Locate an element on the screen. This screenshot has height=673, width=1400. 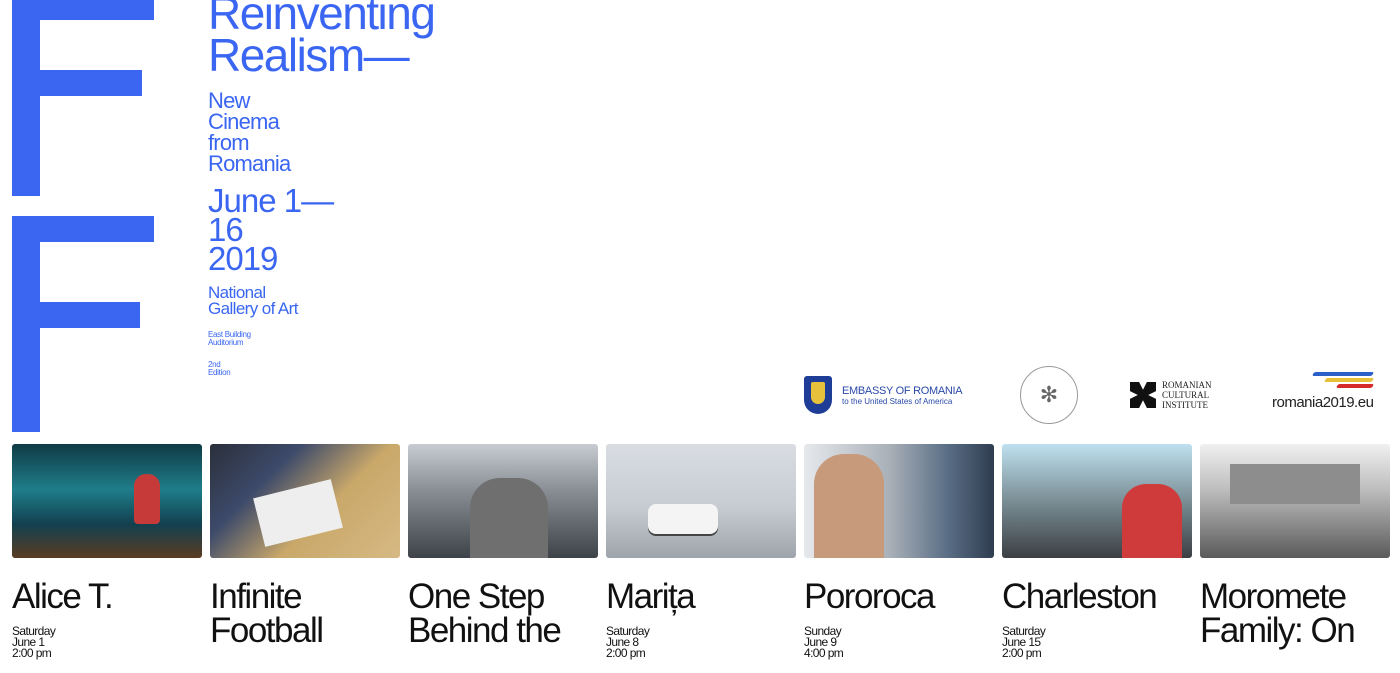
romania2019-logo: romania2019.eu is located at coordinates (1323, 390).